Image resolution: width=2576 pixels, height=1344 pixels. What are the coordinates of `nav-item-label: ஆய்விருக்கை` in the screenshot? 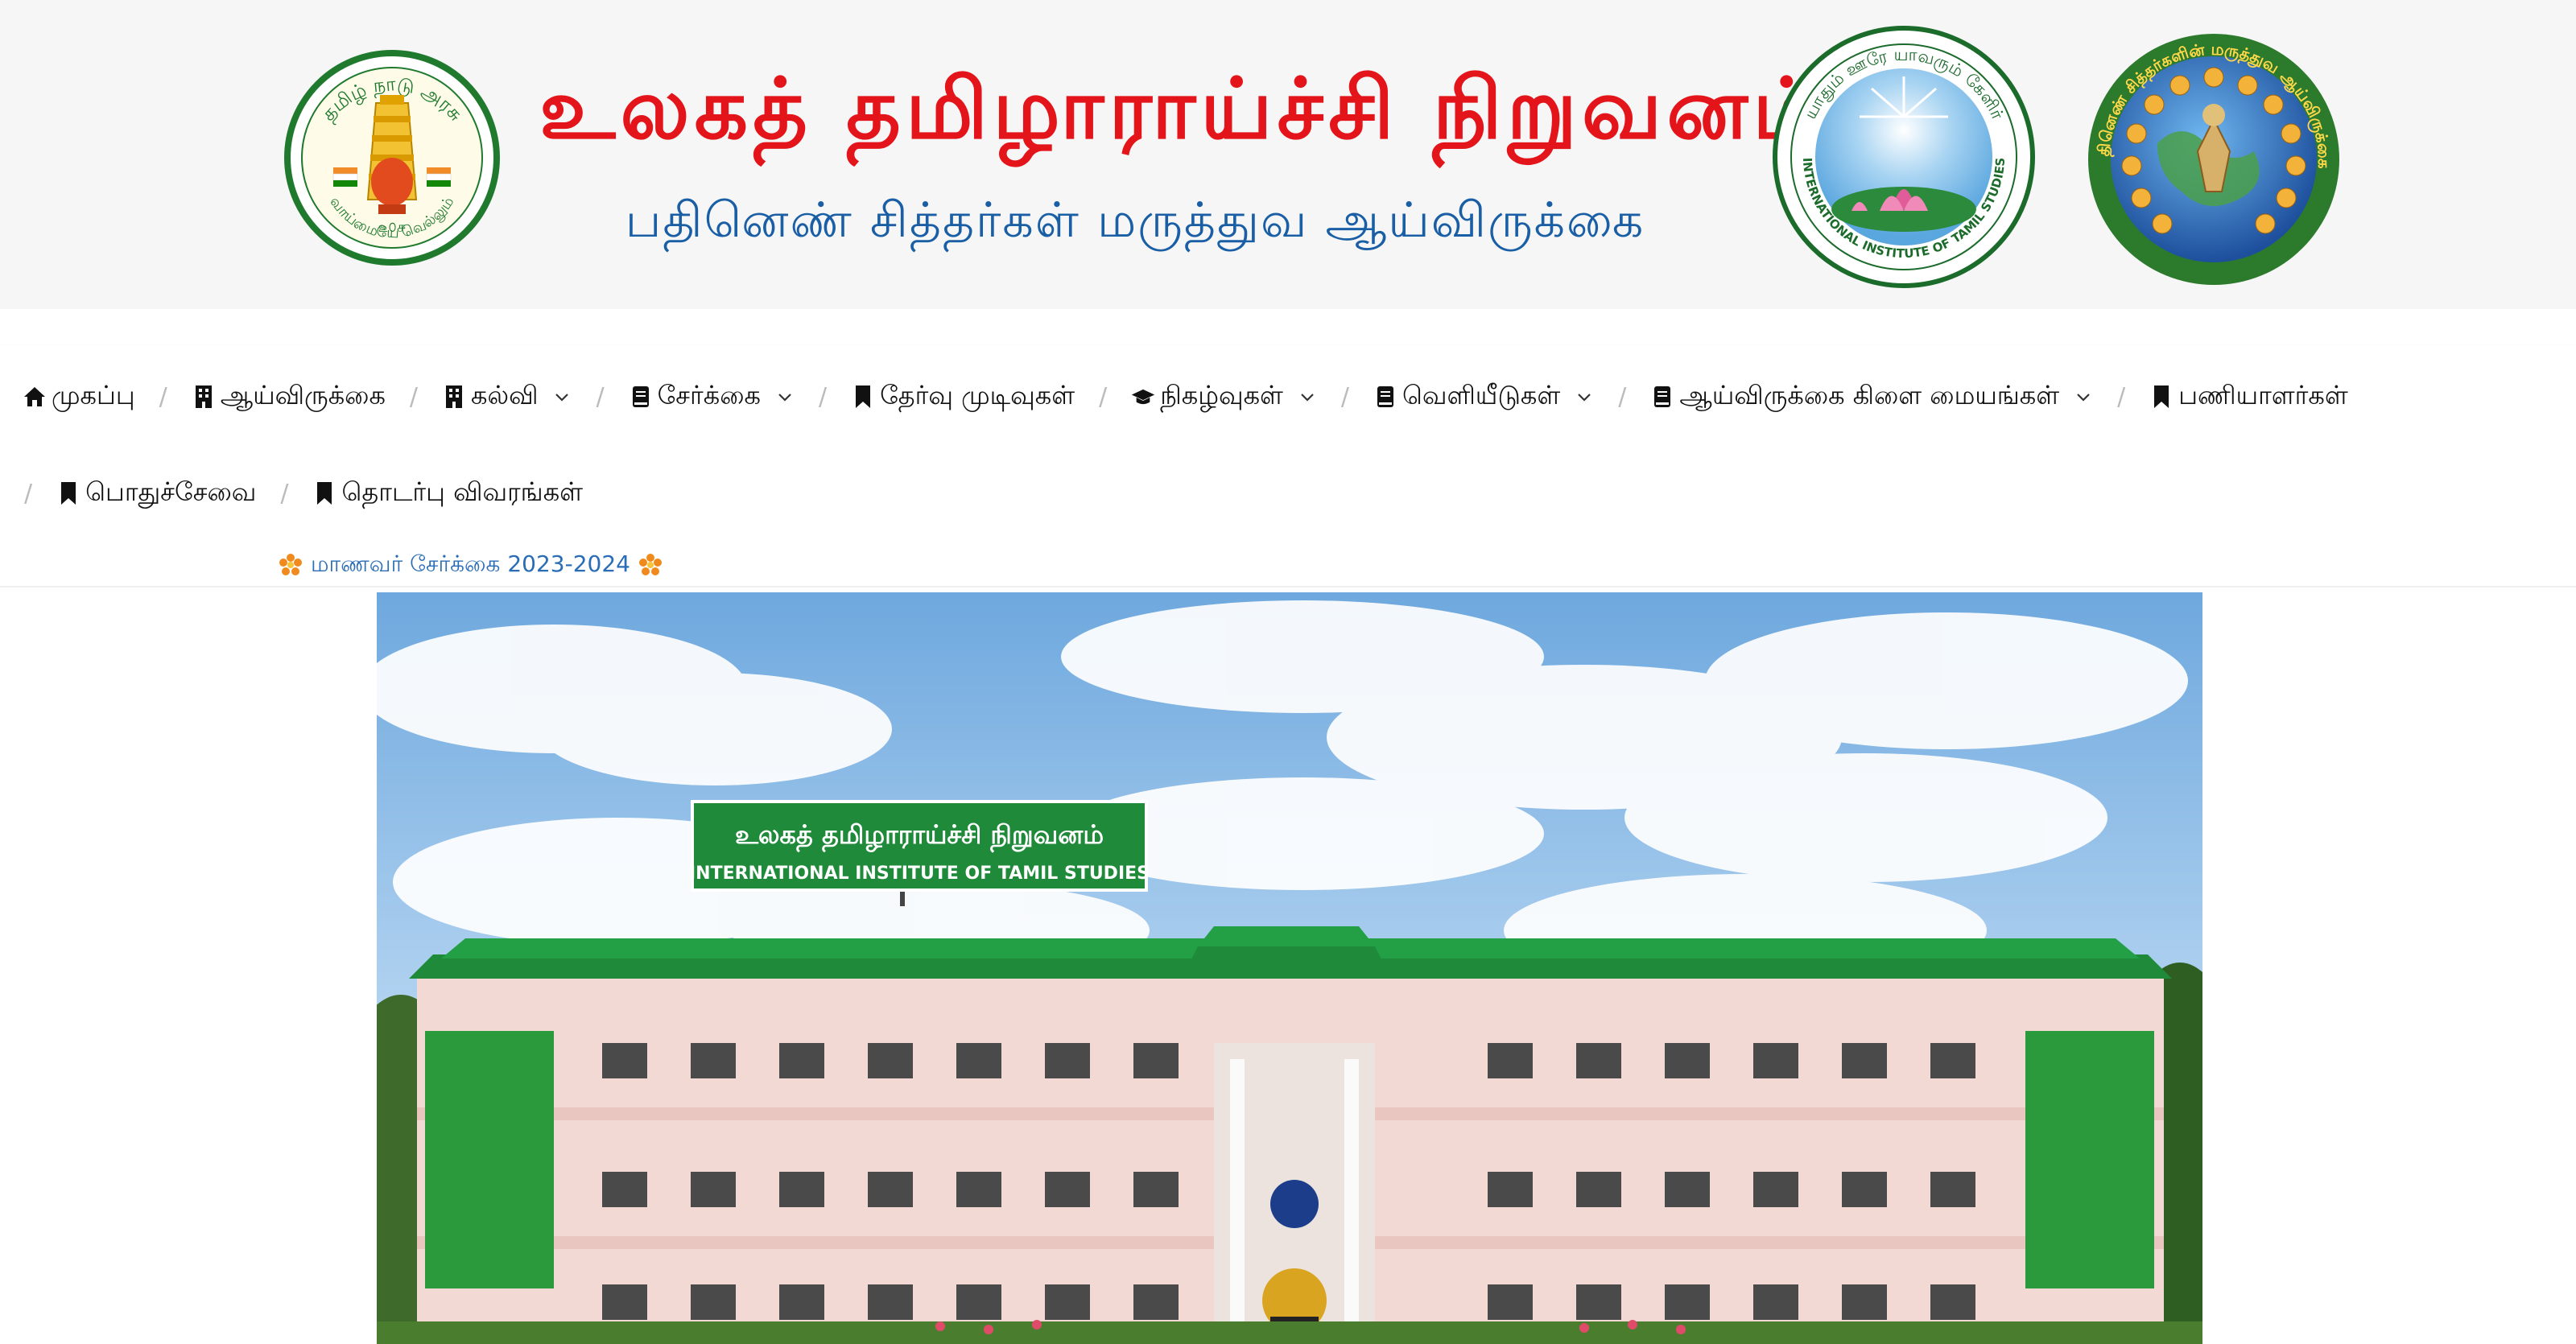 It's located at (303, 395).